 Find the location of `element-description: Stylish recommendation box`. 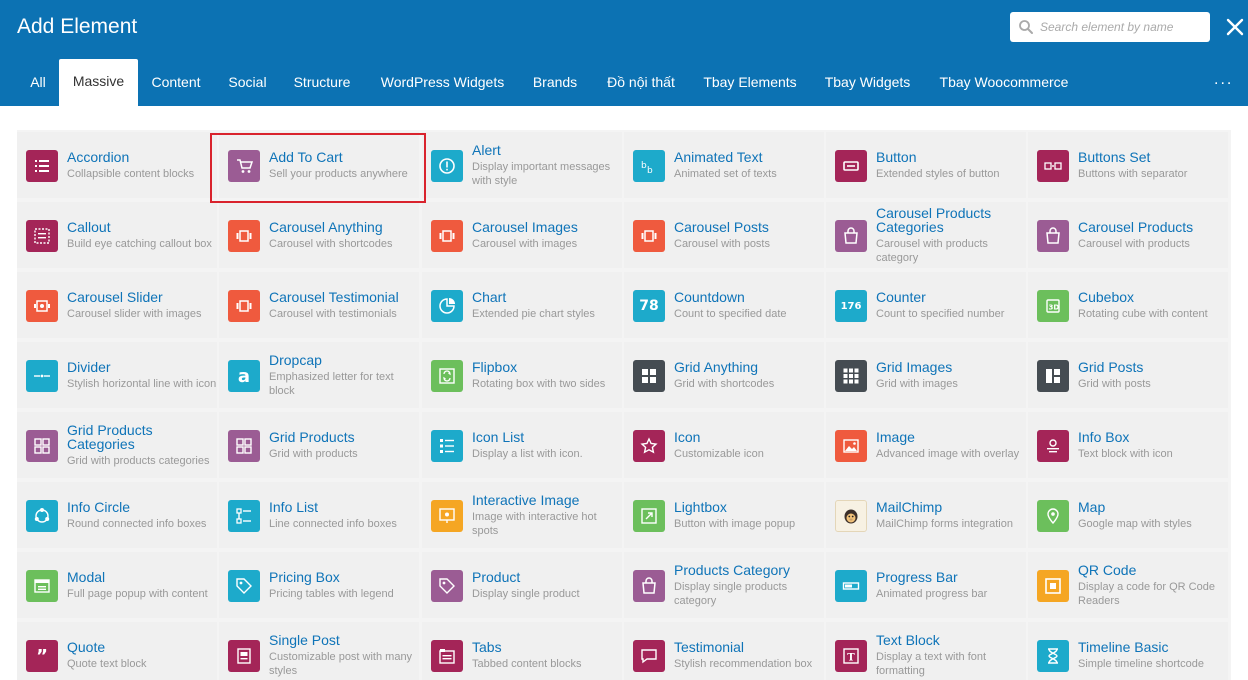

element-description: Stylish recommendation box is located at coordinates (743, 663).